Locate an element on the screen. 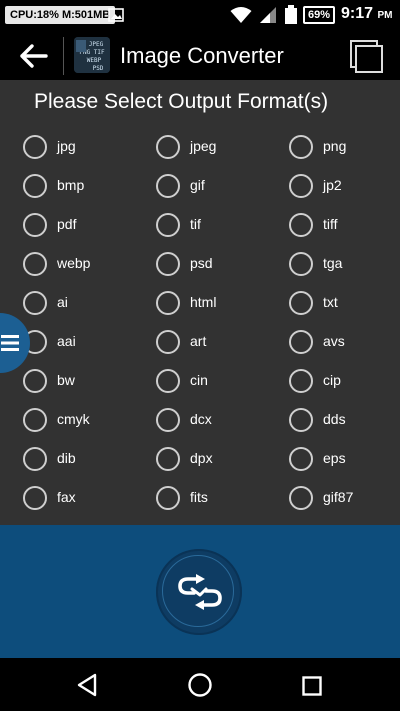  format-label: dpx is located at coordinates (201, 458).